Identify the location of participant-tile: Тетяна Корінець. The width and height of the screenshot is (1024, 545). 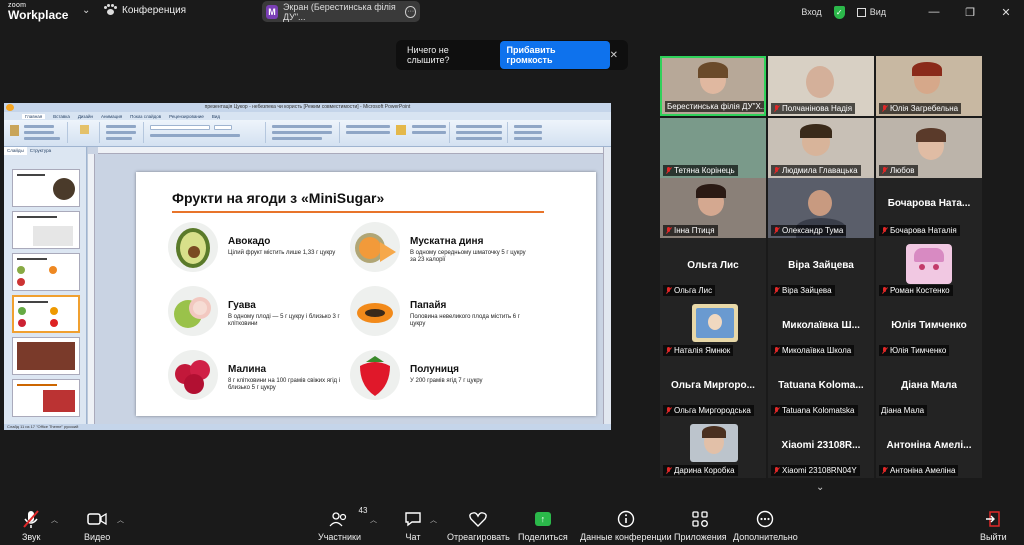
(713, 148).